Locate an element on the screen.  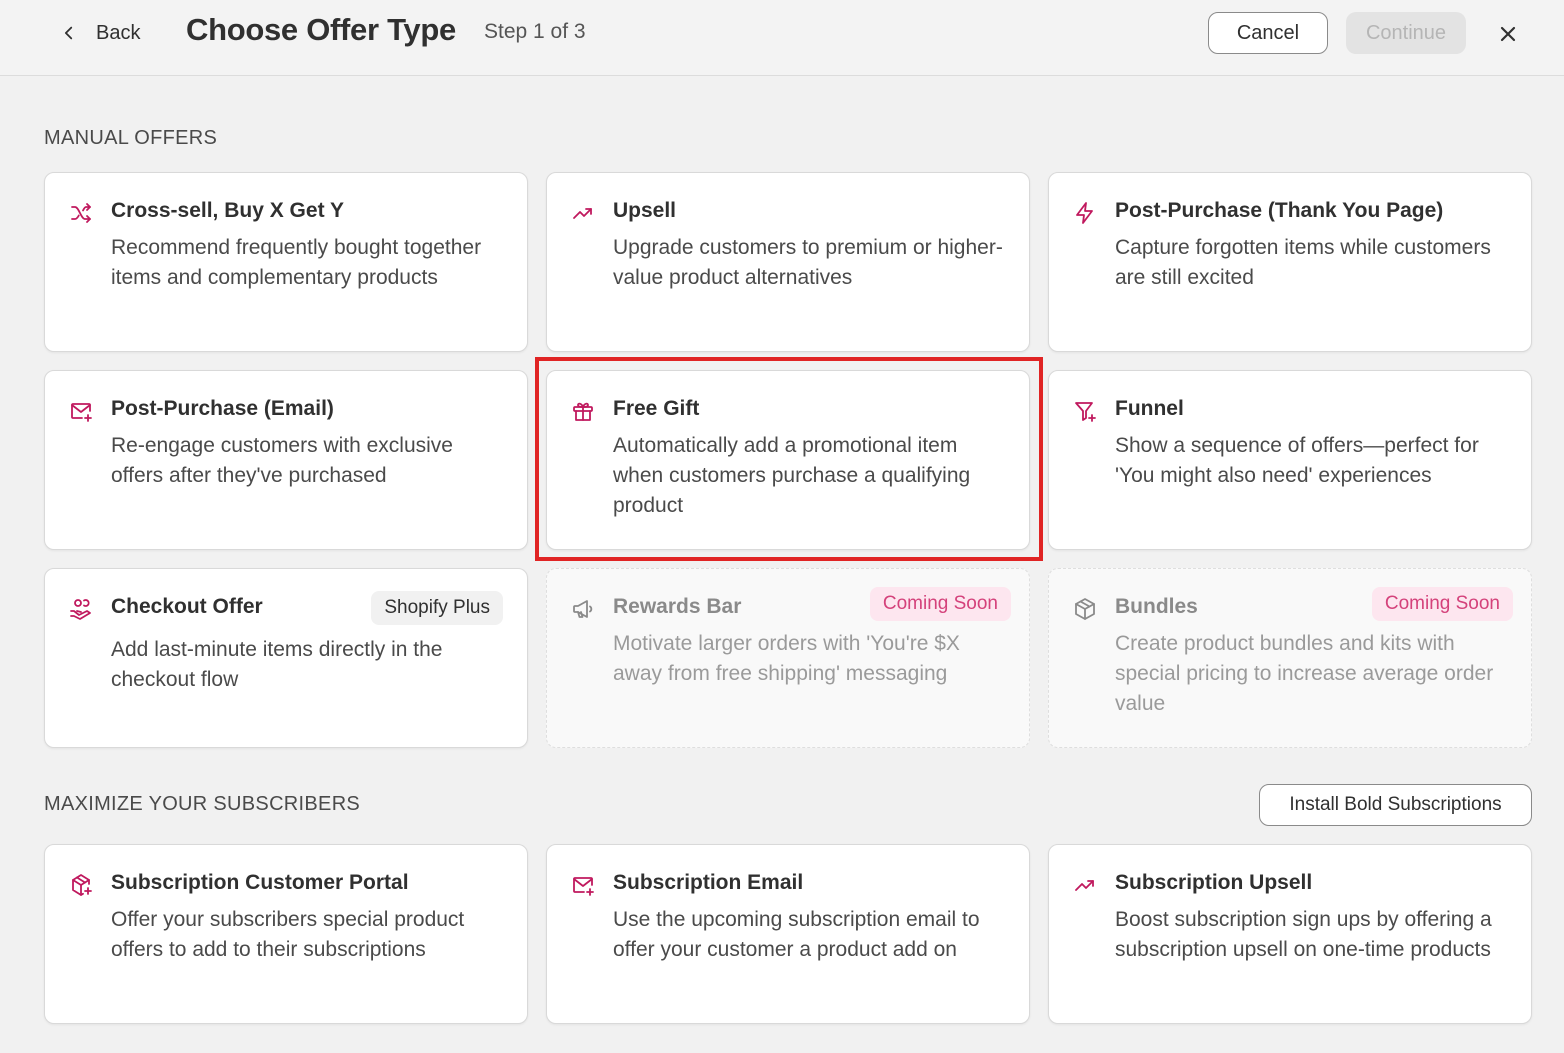
card-title: Subscription Upsell is located at coordinates (1214, 882).